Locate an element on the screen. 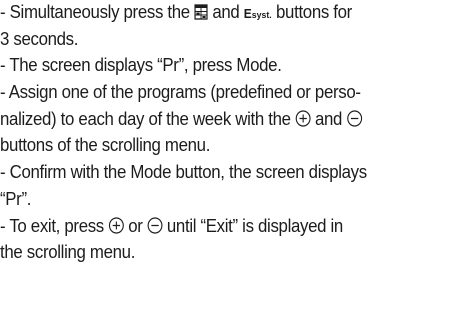 Image resolution: width=451 pixels, height=317 pixels. text-l5b: and is located at coordinates (328, 118).